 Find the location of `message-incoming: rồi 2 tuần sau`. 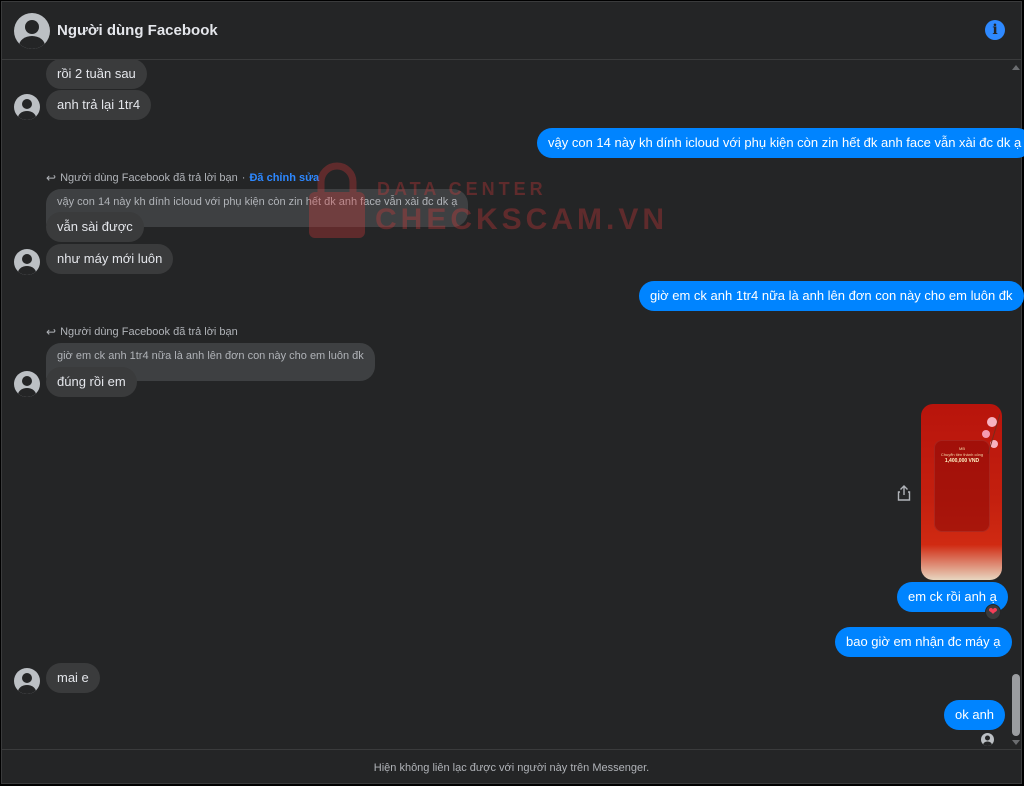

message-incoming: rồi 2 tuần sau is located at coordinates (96, 74).